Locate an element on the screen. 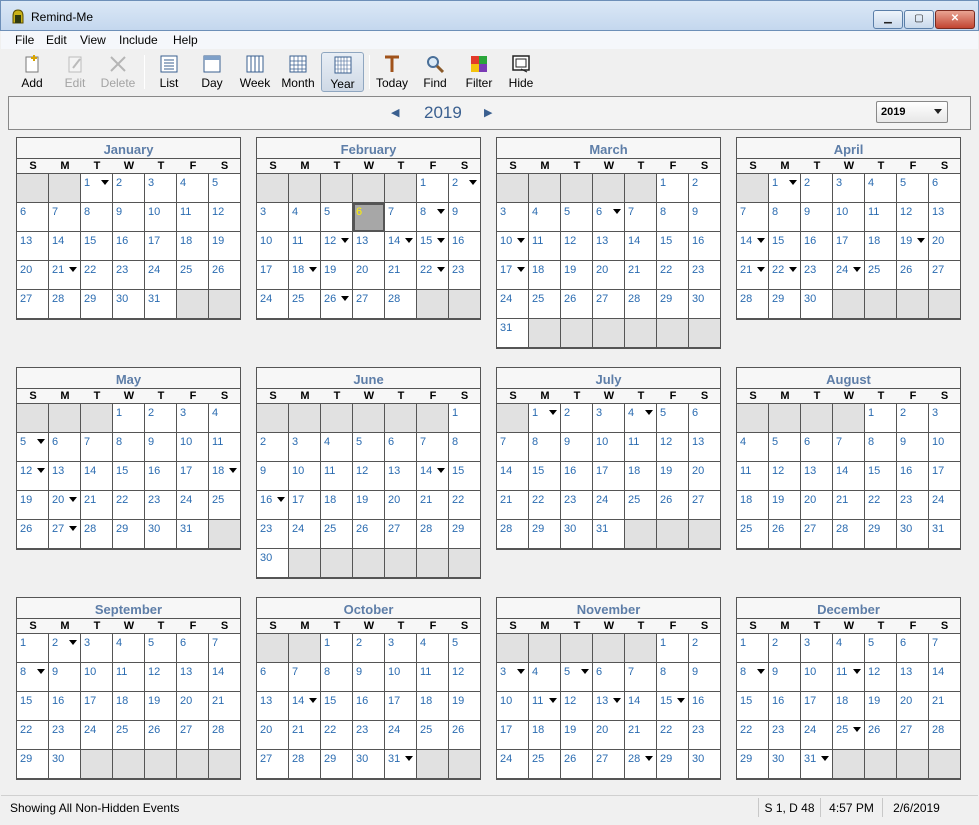 The image size is (979, 825). month-title: April is located at coordinates (848, 148).